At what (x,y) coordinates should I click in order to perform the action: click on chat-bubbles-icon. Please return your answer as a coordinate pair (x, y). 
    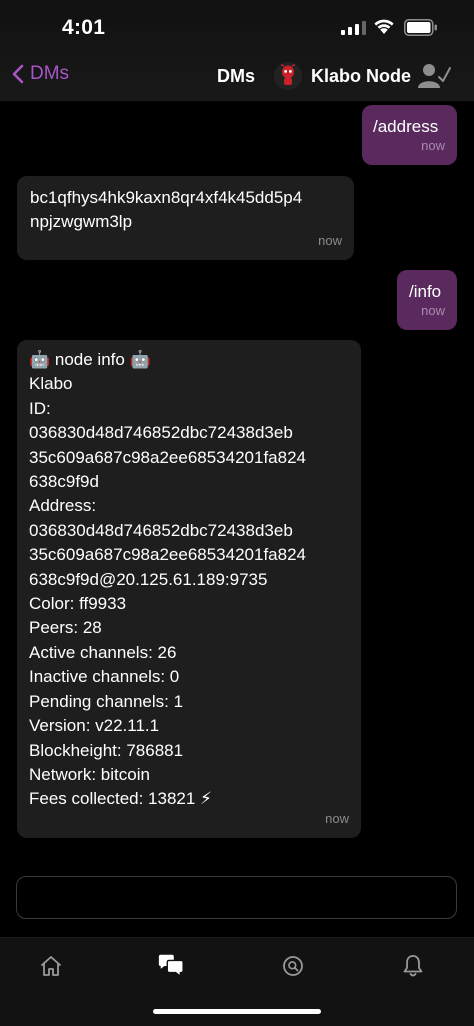
    Looking at the image, I should click on (171, 966).